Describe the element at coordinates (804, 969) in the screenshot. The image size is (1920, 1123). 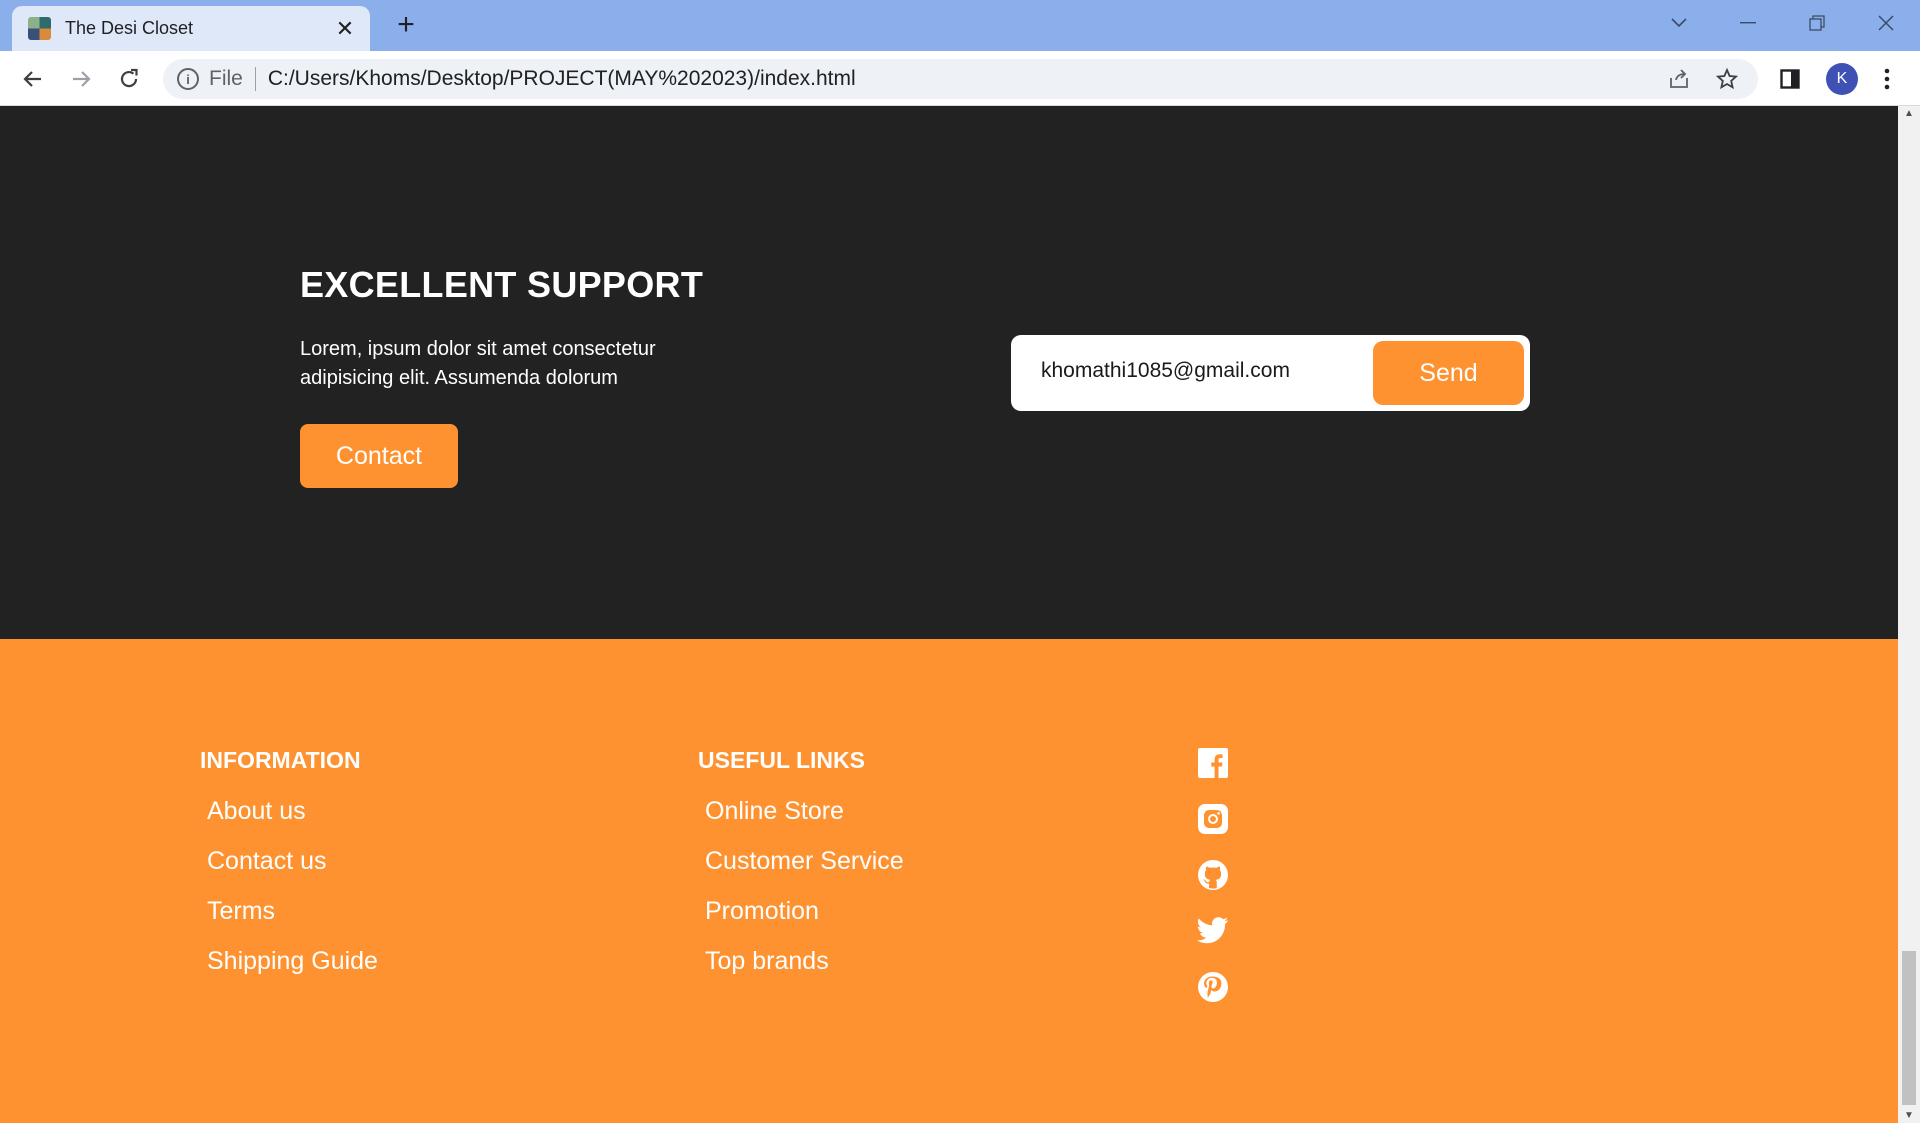
I see `footer-link-top-brands: Top brands` at that location.